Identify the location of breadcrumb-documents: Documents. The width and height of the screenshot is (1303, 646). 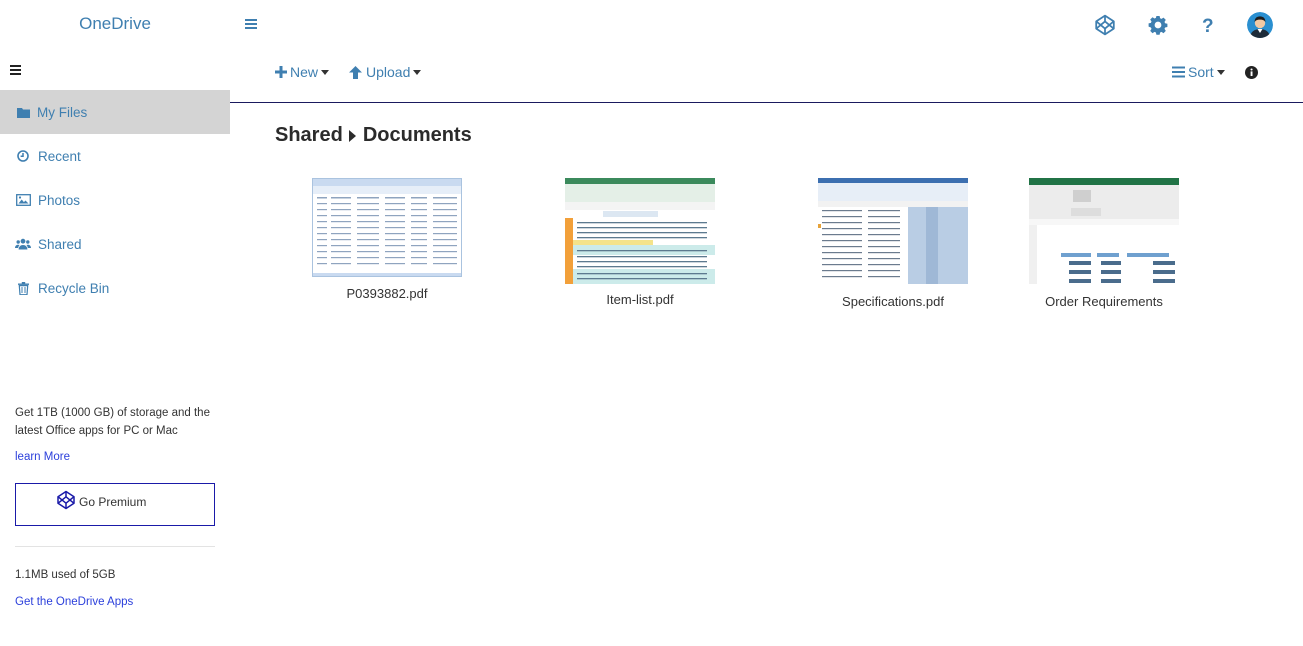
(417, 135).